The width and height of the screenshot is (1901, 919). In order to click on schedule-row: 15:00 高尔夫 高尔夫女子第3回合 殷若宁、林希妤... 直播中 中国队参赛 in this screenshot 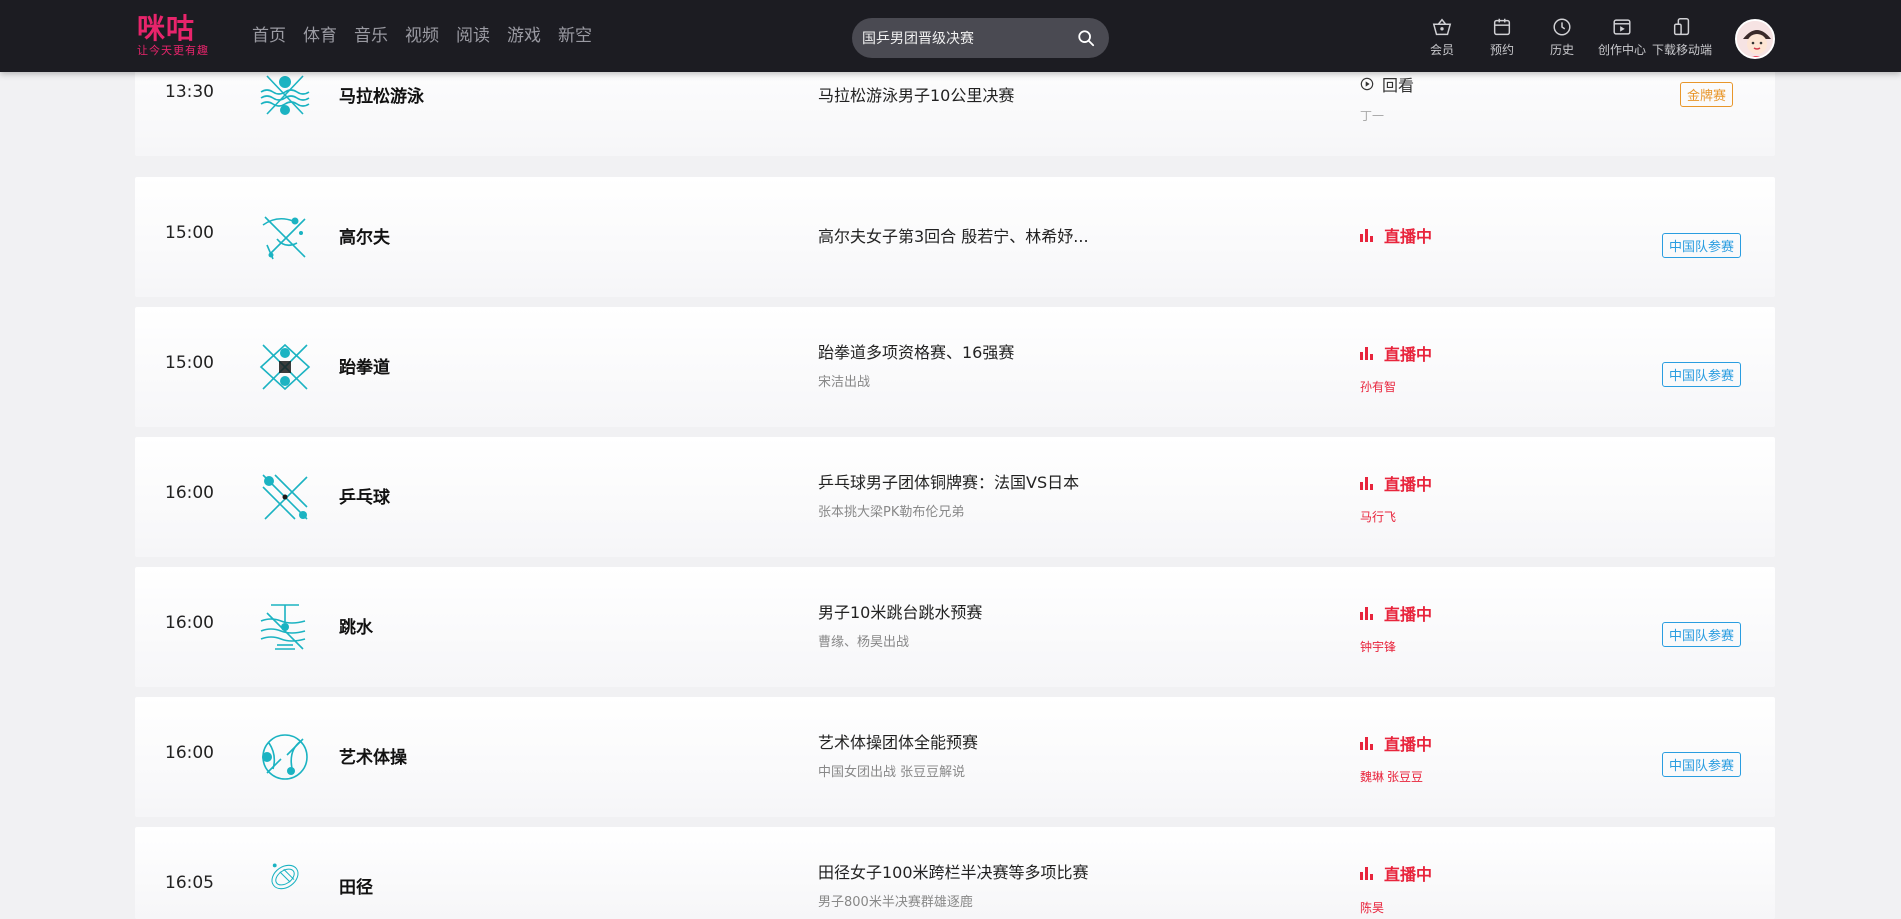, I will do `click(955, 237)`.